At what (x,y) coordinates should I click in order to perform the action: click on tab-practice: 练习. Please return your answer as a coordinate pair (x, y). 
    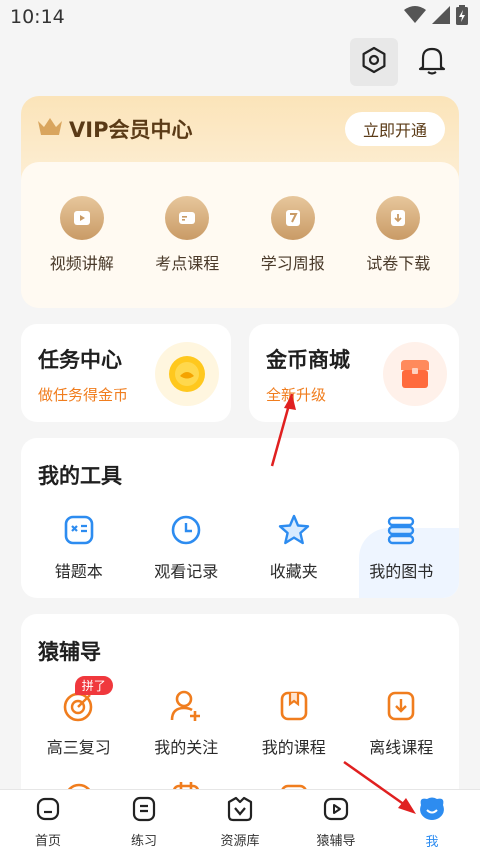
    Looking at the image, I should click on (144, 822).